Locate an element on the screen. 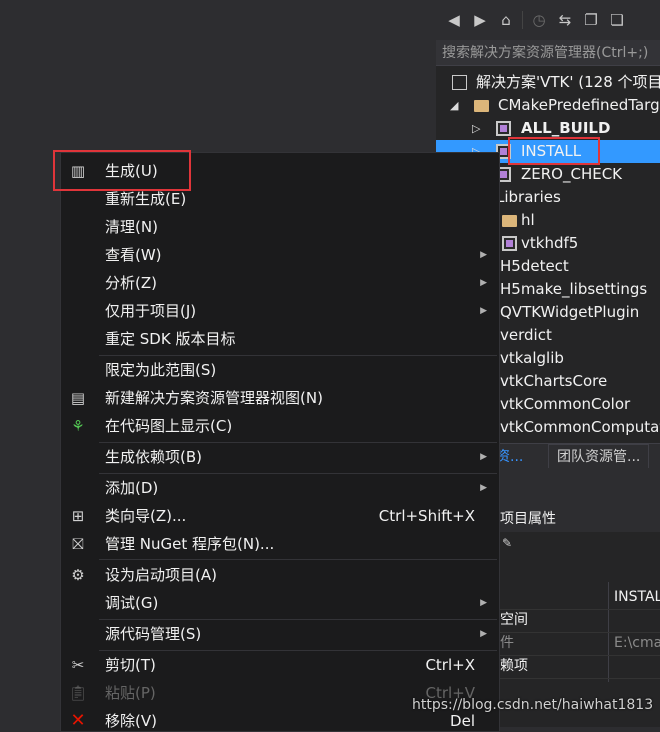 The image size is (660, 732). property-value: E:\cmake is located at coordinates (637, 643).